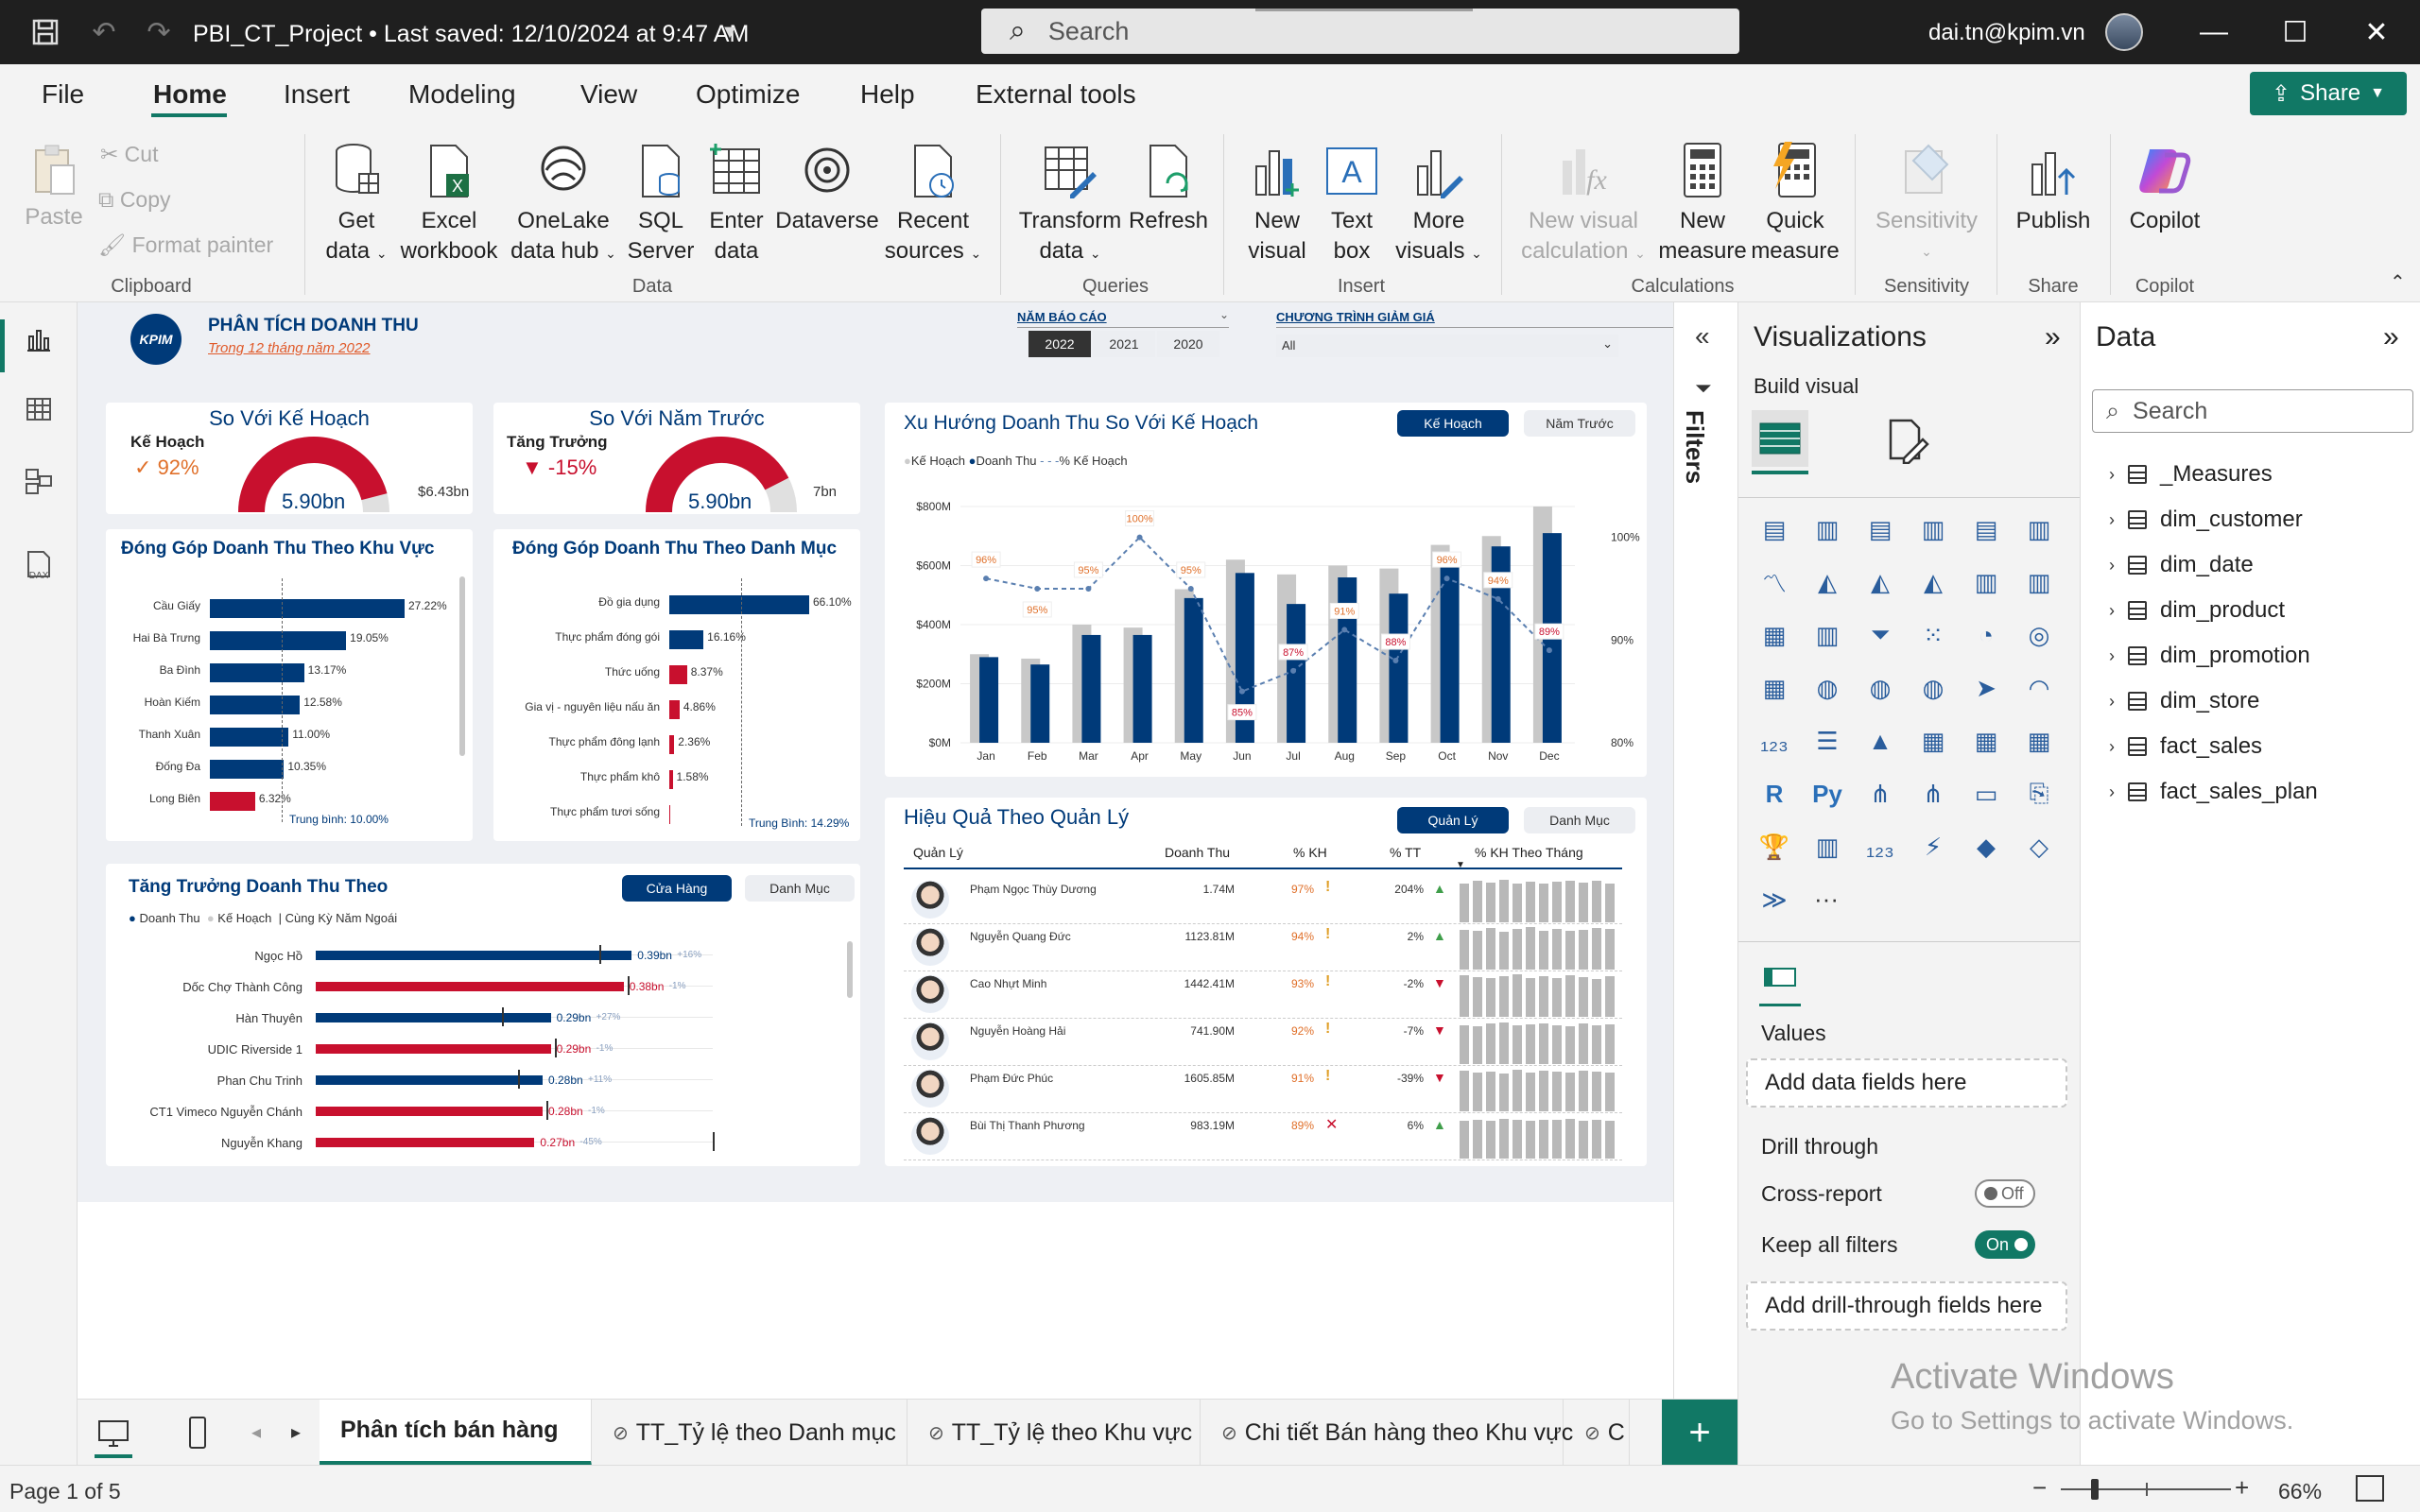 This screenshot has height=1512, width=2420. Describe the element at coordinates (1277, 204) in the screenshot. I see `new-visual-button: New visual` at that location.